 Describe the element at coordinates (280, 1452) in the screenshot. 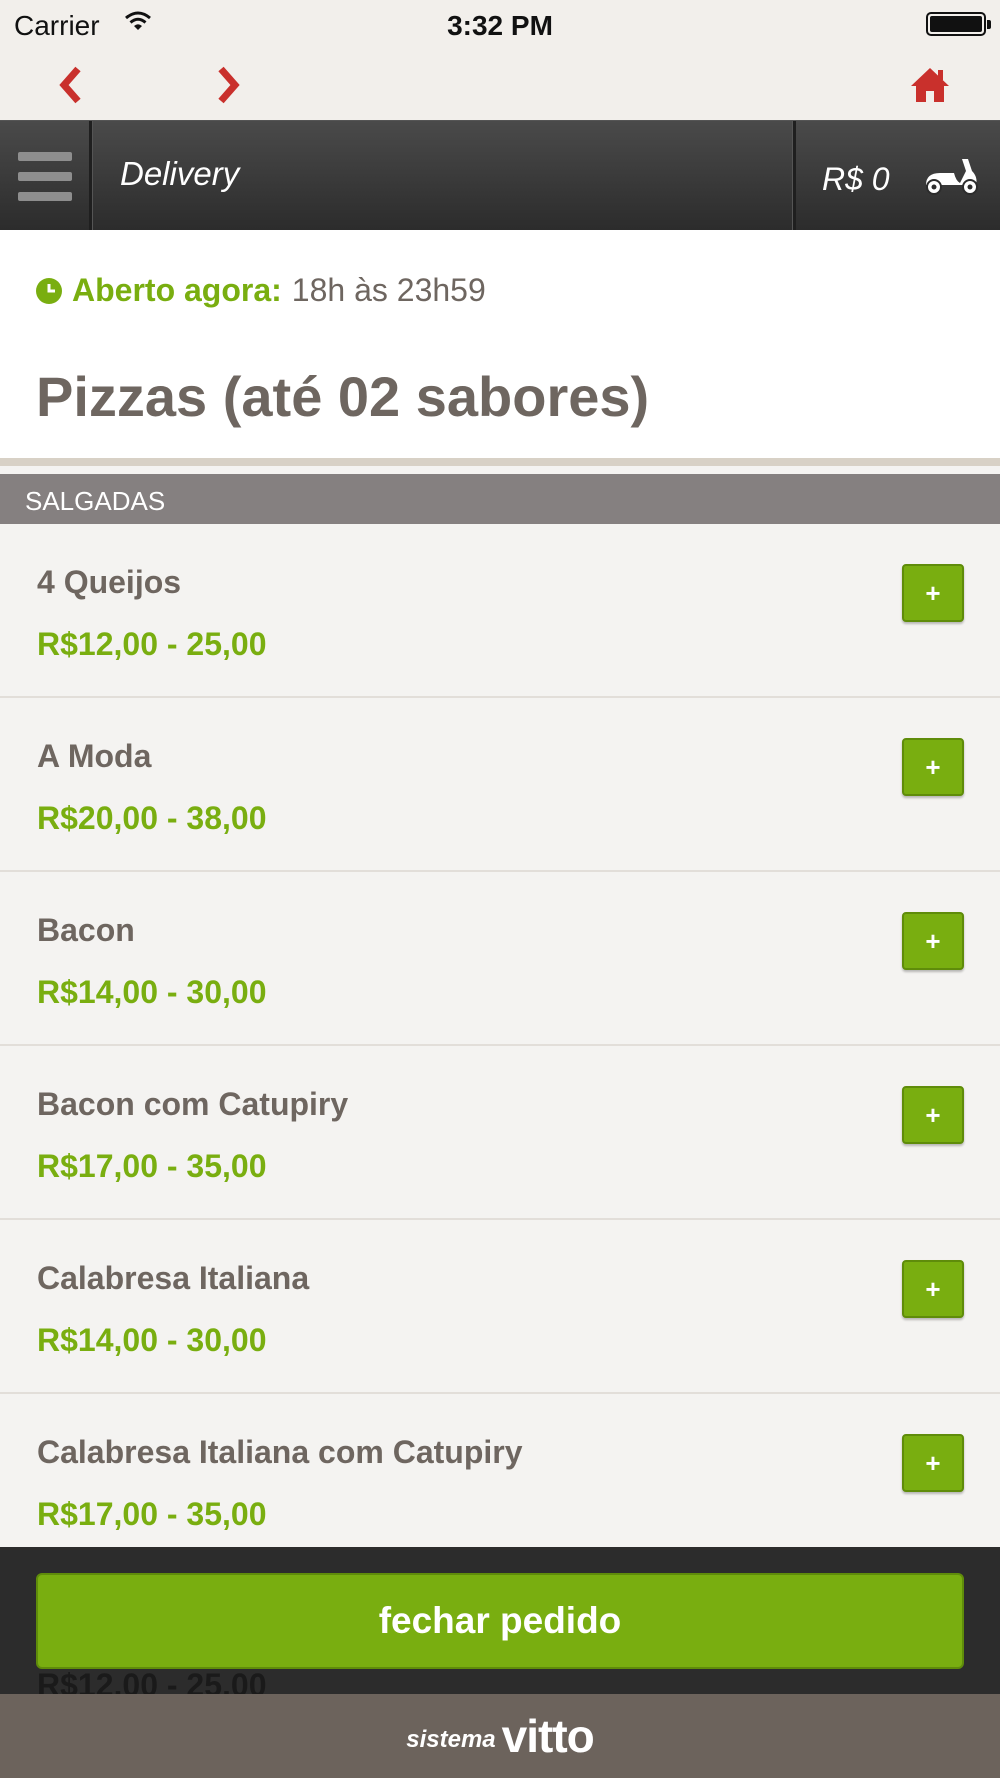

I see `item-name: Calabresa Italiana com Catupiry` at that location.